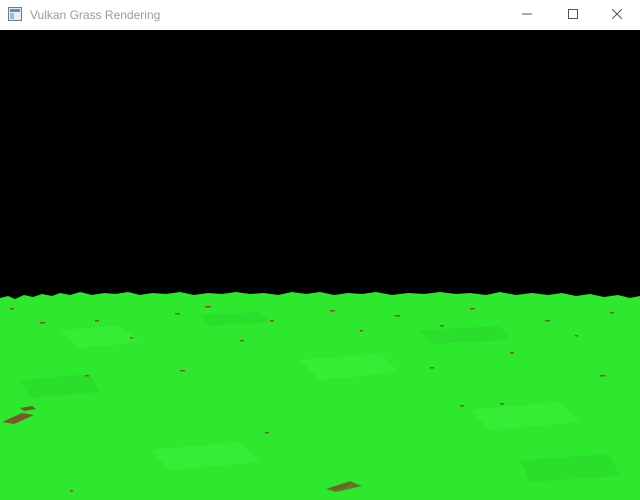 This screenshot has height=500, width=640. I want to click on maximize-button, so click(573, 15).